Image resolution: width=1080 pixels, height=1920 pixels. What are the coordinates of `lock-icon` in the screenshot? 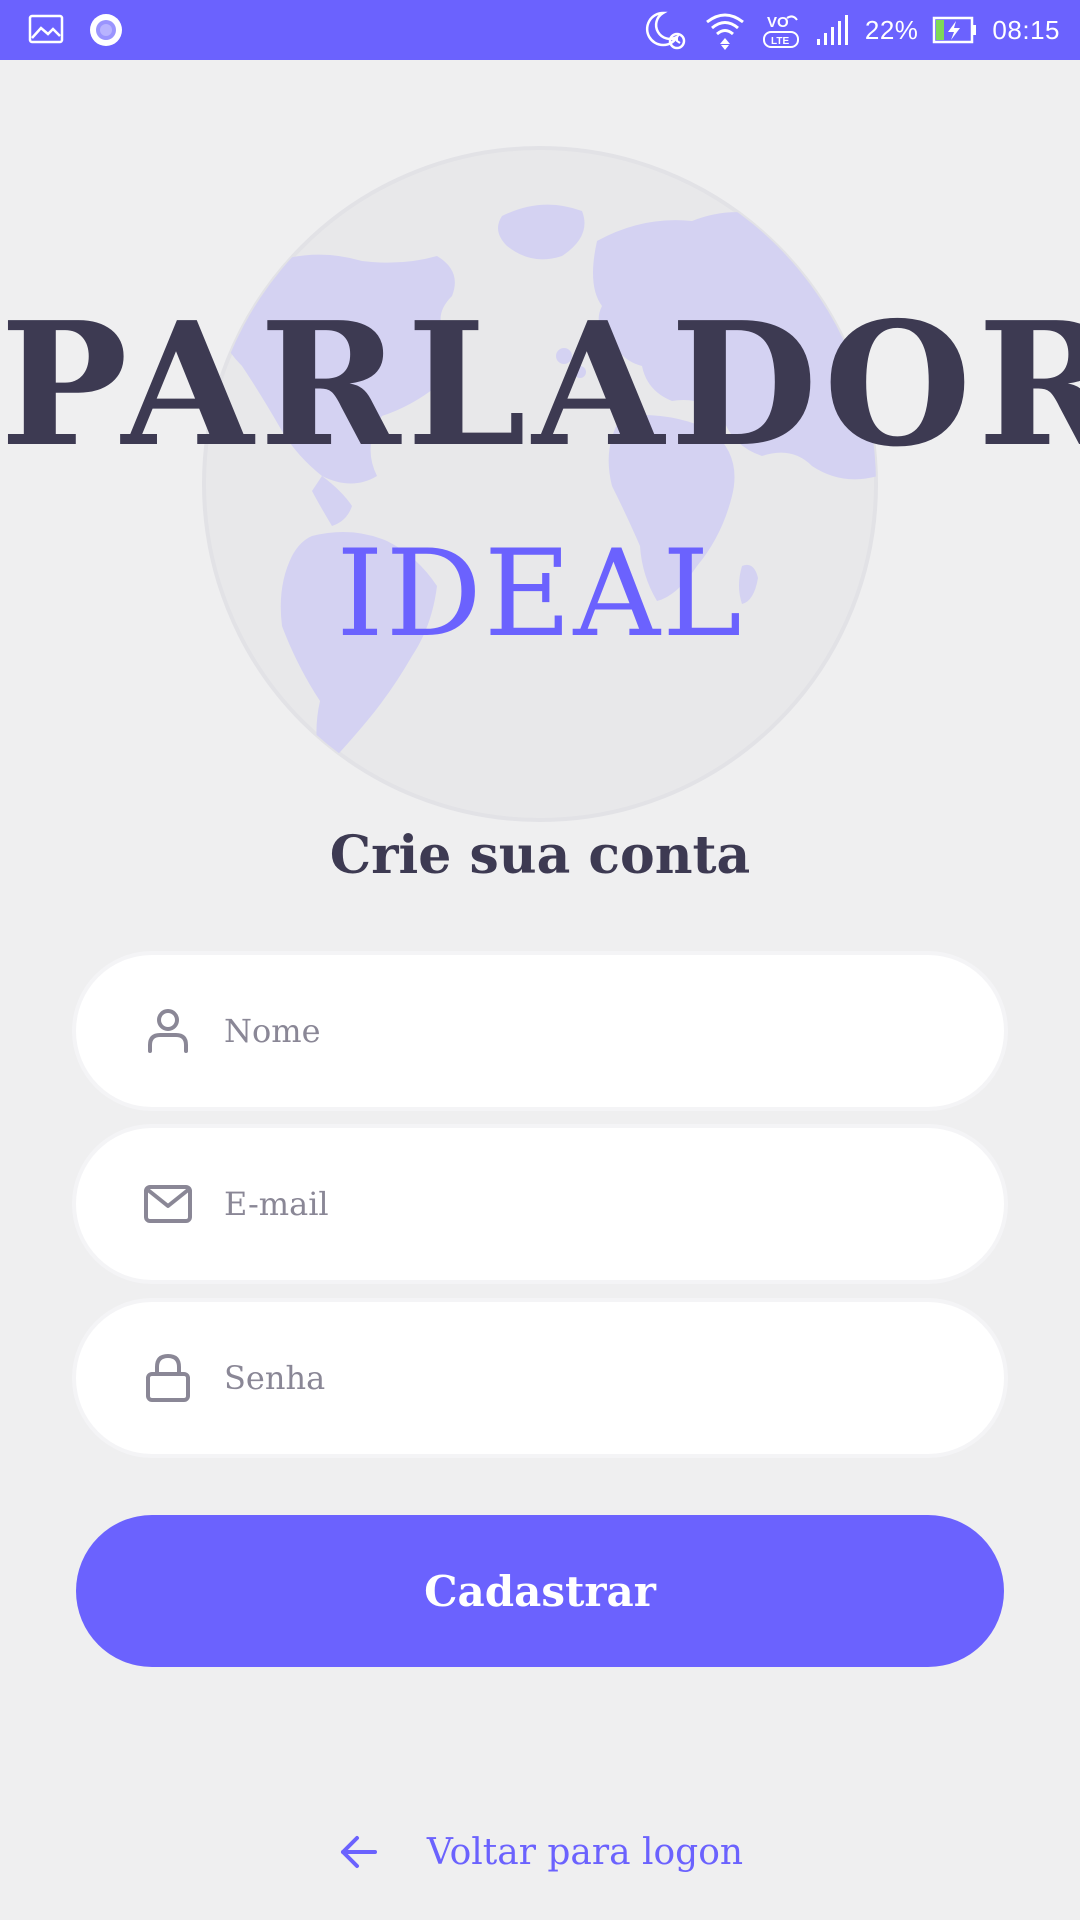 It's located at (168, 1377).